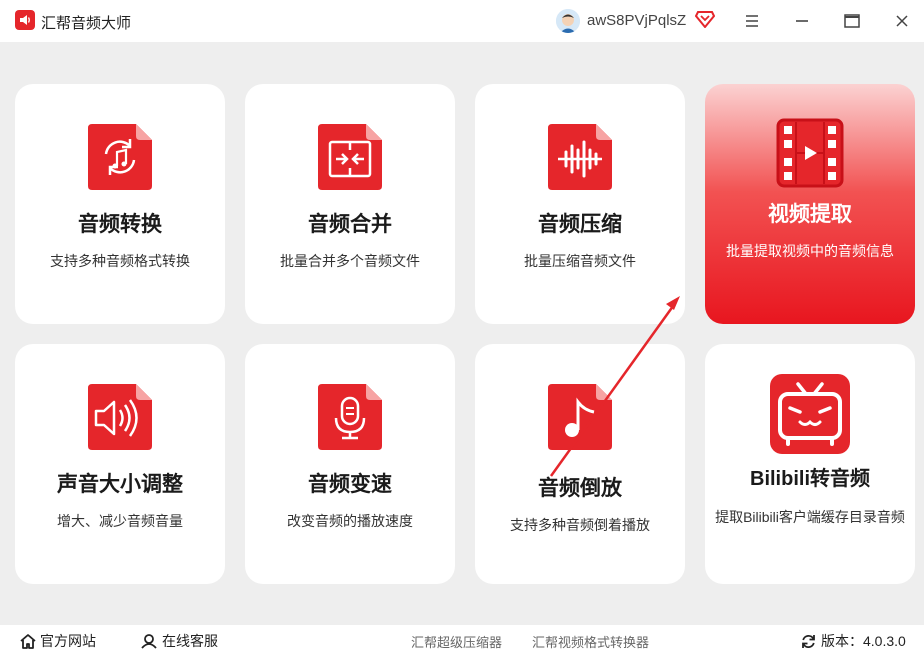 The width and height of the screenshot is (924, 653). Describe the element at coordinates (580, 488) in the screenshot. I see `card-title: 音频倒放` at that location.